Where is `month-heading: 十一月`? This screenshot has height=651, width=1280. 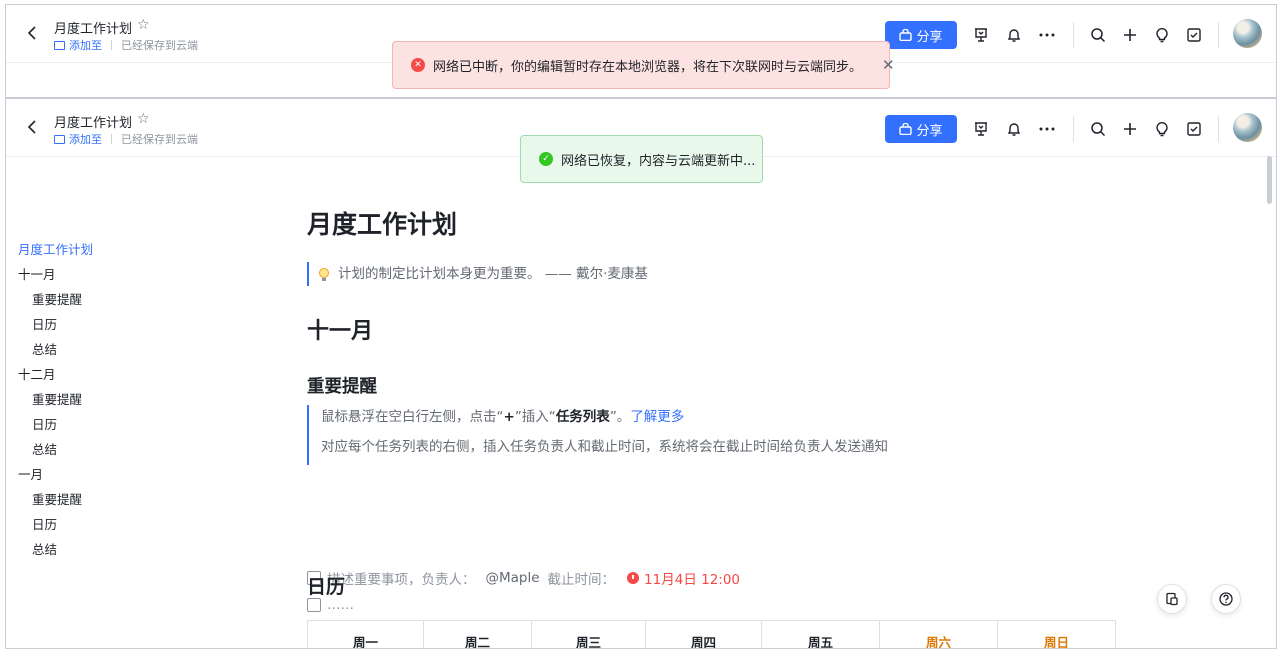 month-heading: 十一月 is located at coordinates (340, 331).